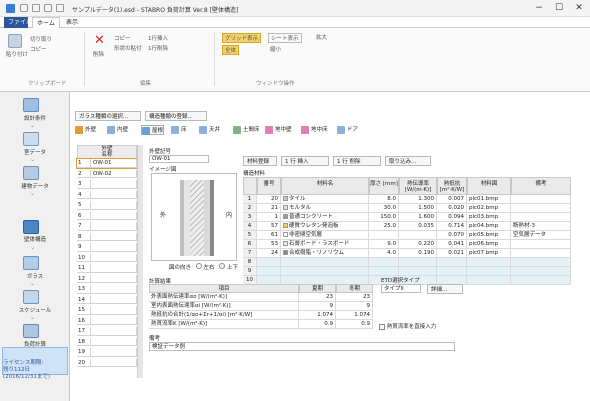 This screenshot has width=590, height=401. What do you see at coordinates (489, 208) in the screenshot?
I see `table-cell-img: pic02.bmp` at bounding box center [489, 208].